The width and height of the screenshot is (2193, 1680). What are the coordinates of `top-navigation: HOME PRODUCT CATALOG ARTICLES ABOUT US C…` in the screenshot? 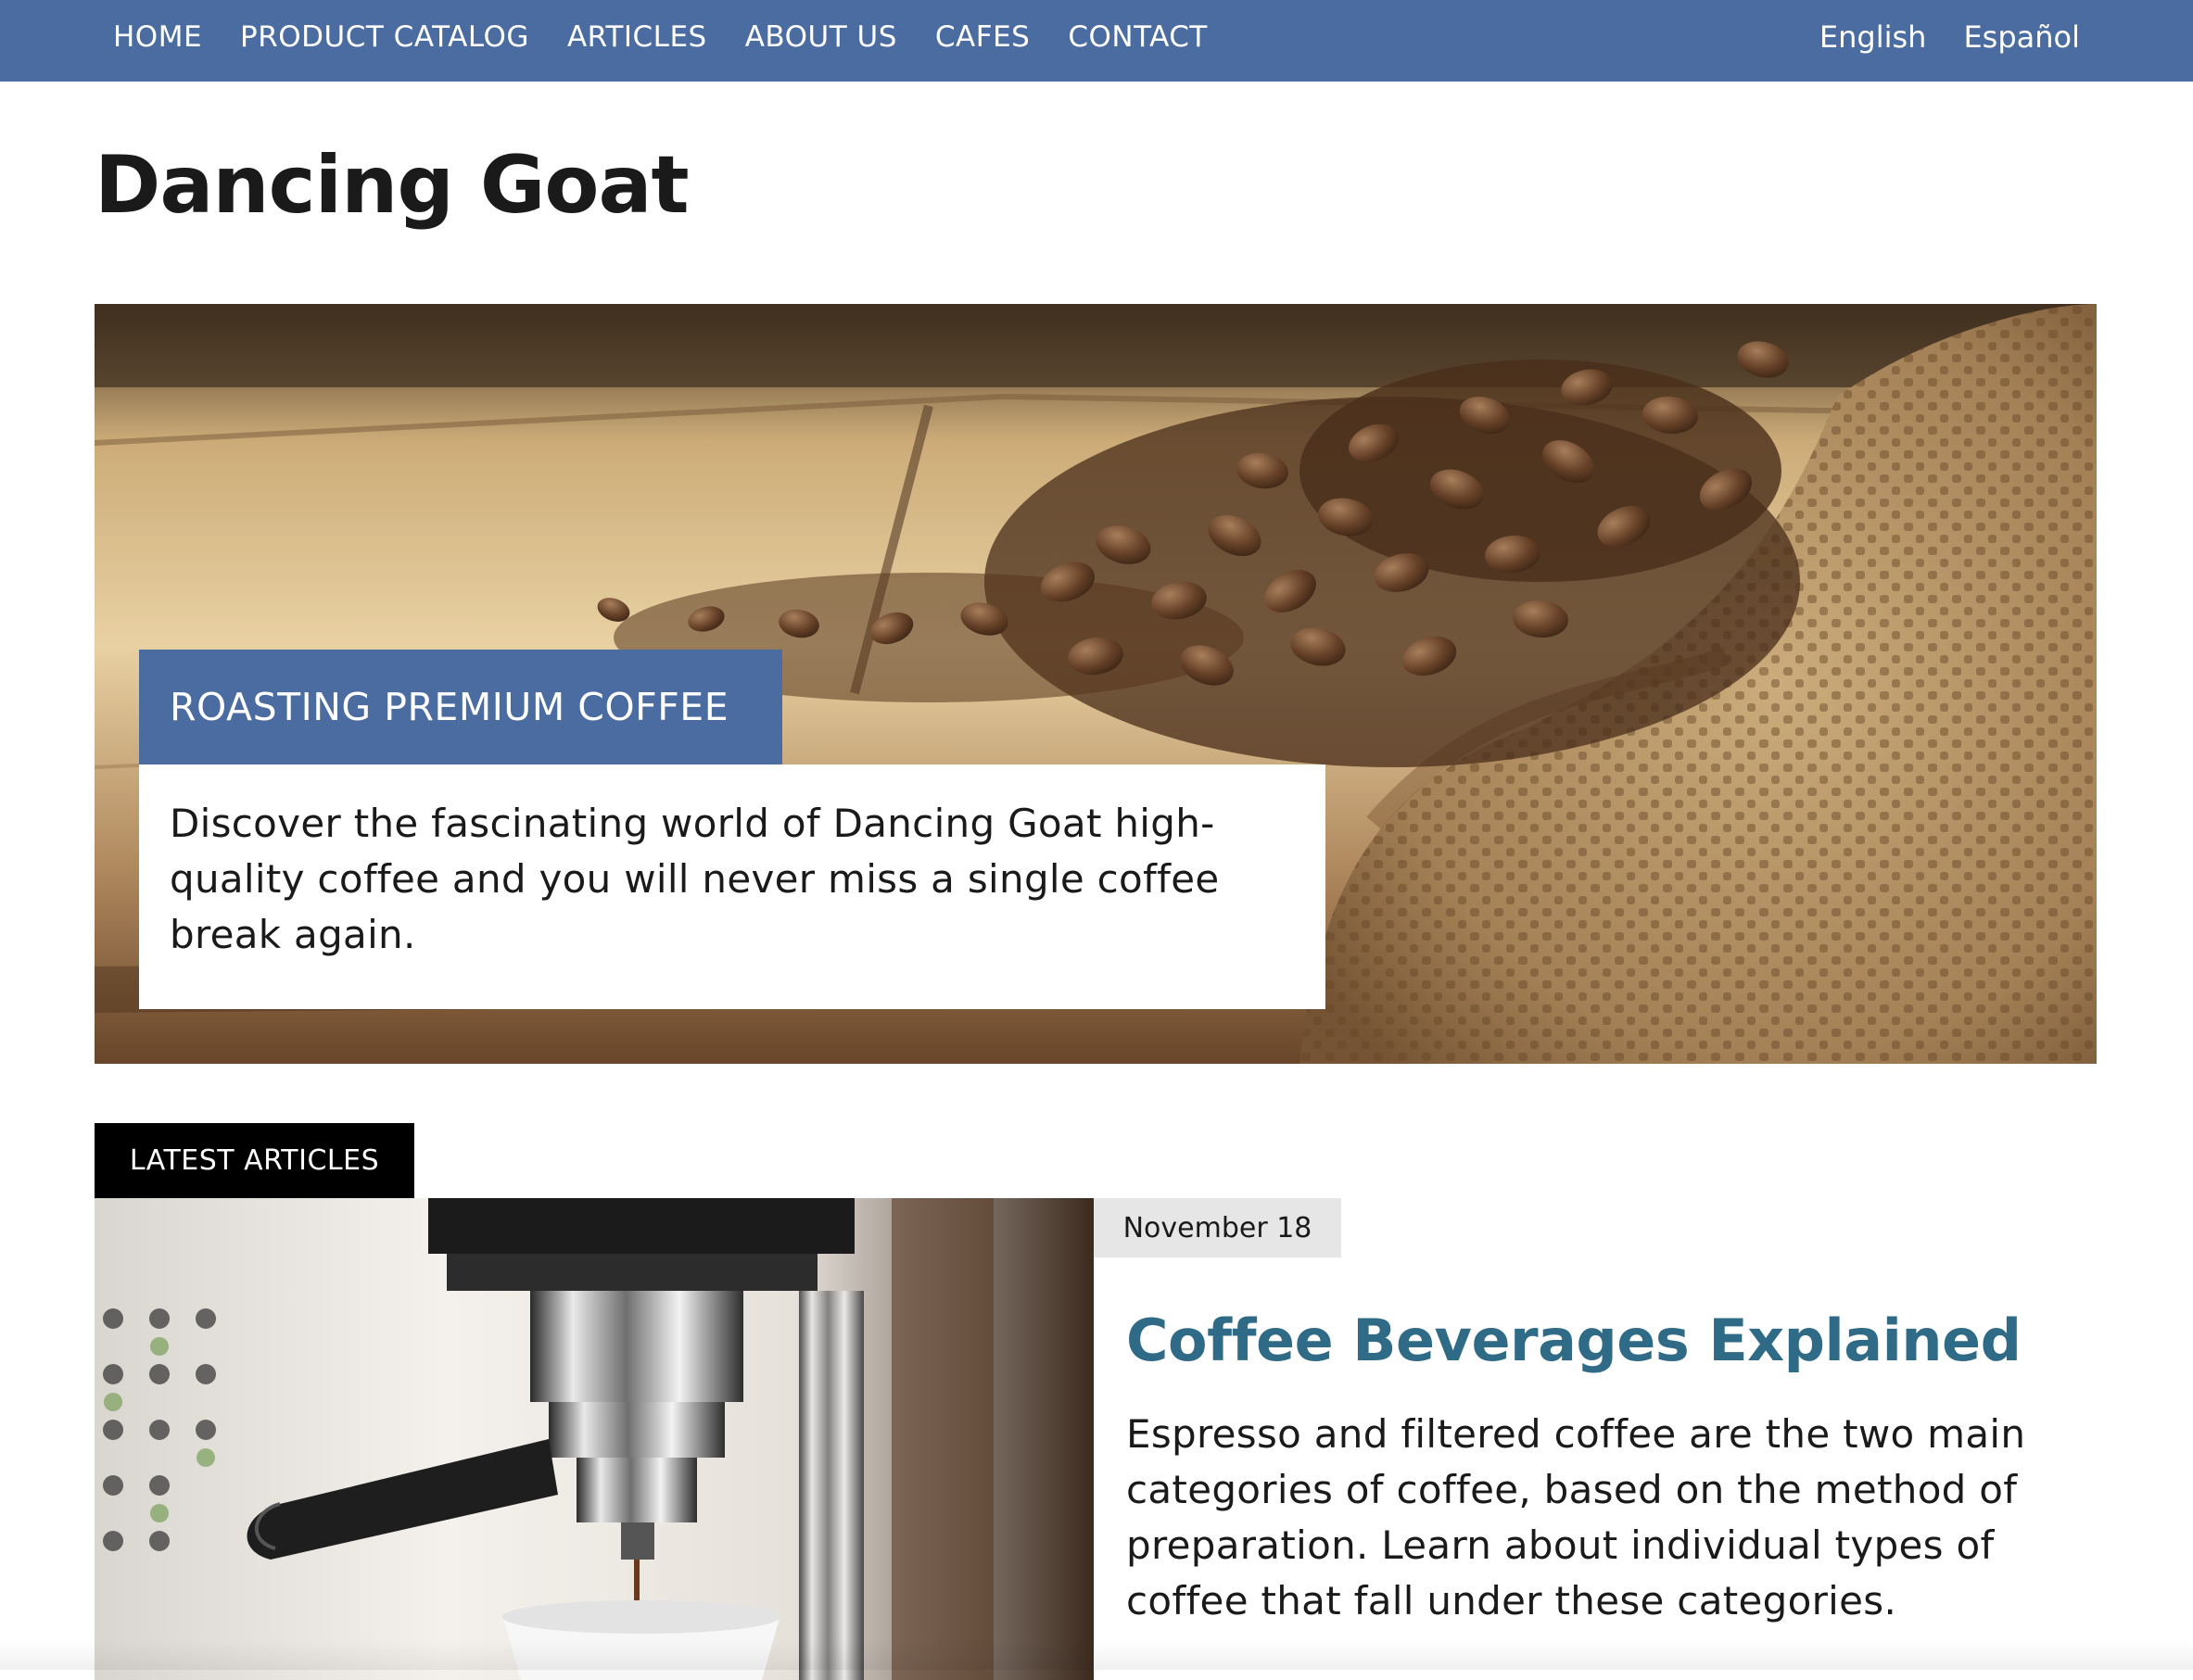 It's located at (1096, 41).